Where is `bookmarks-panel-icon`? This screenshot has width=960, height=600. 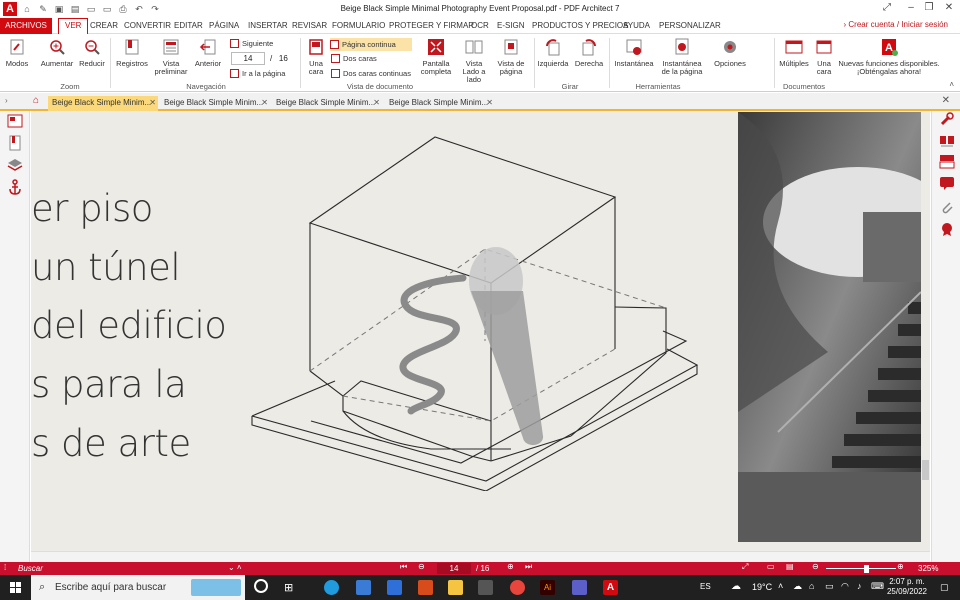 bookmarks-panel-icon is located at coordinates (15, 143).